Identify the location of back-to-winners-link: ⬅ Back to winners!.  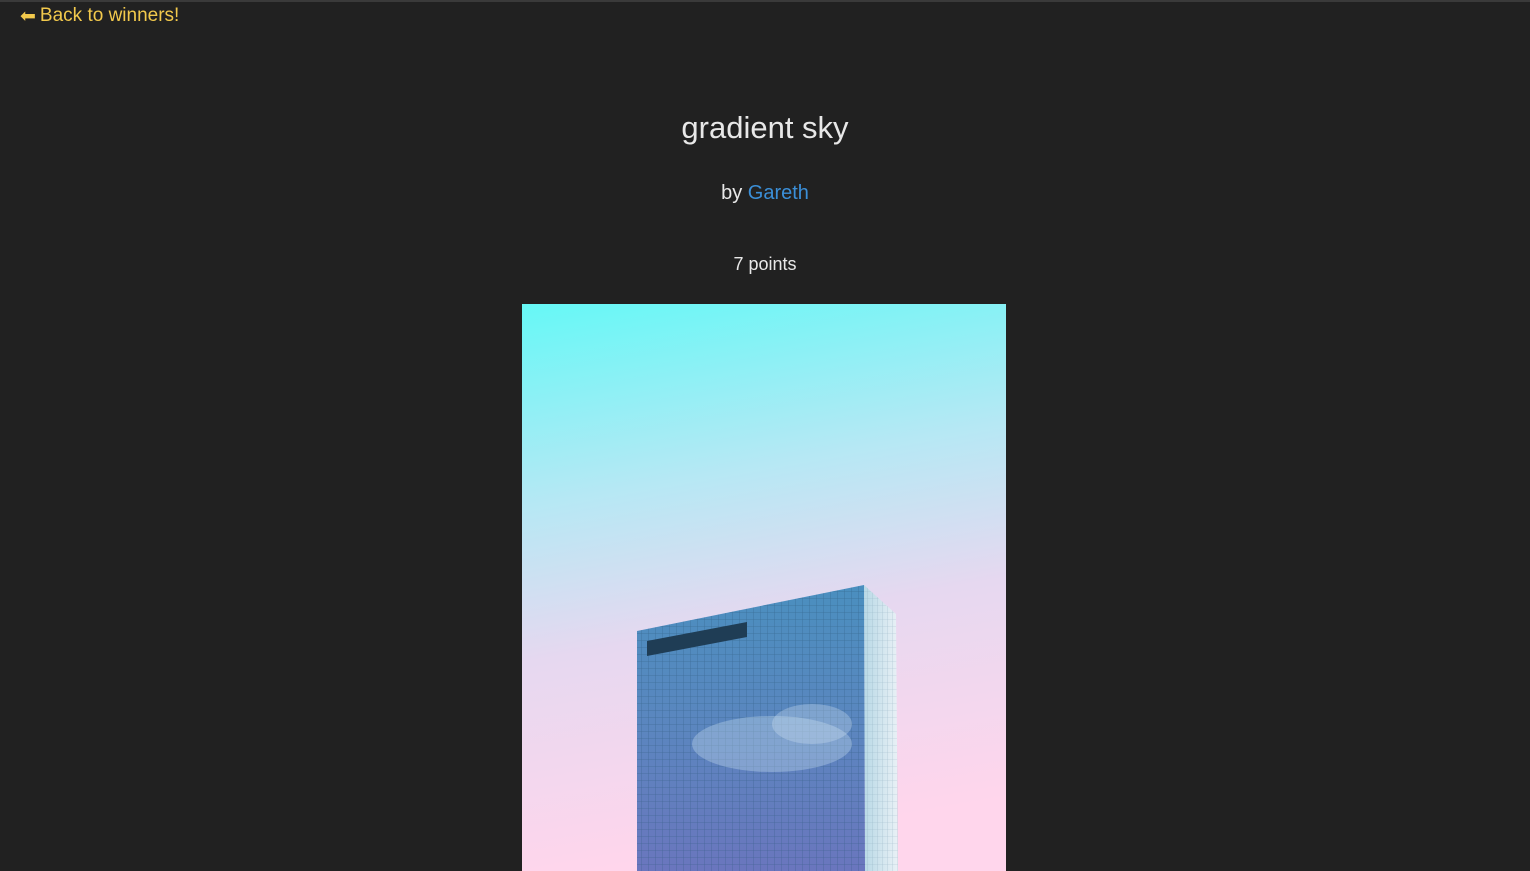
(99, 16).